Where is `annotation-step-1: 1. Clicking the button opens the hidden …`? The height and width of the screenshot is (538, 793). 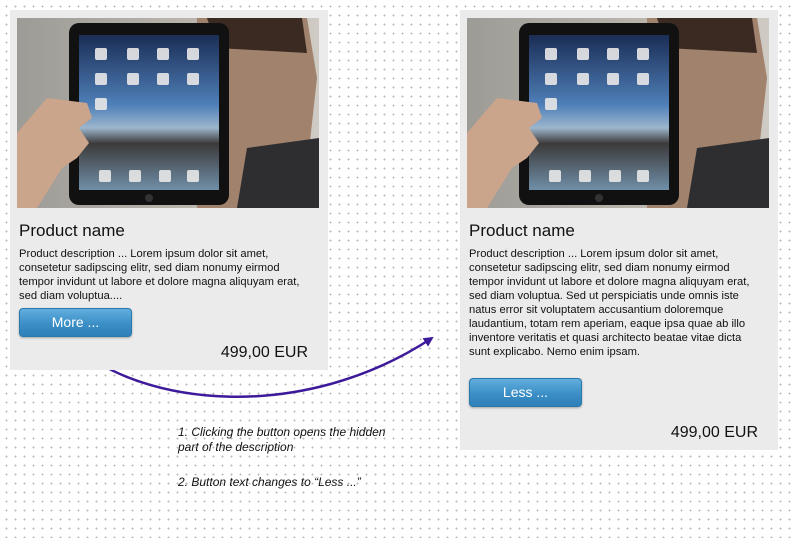
annotation-step-1: 1. Clicking the button opens the hidden … is located at coordinates (282, 439).